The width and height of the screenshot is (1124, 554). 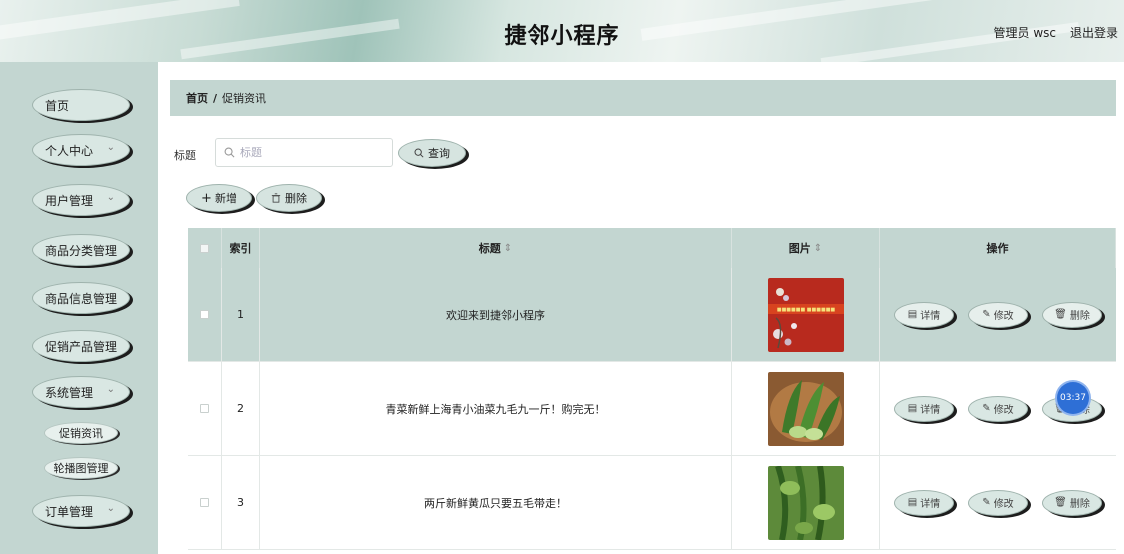 I want to click on sidebar-item-label: 促销产品管理, so click(x=81, y=346).